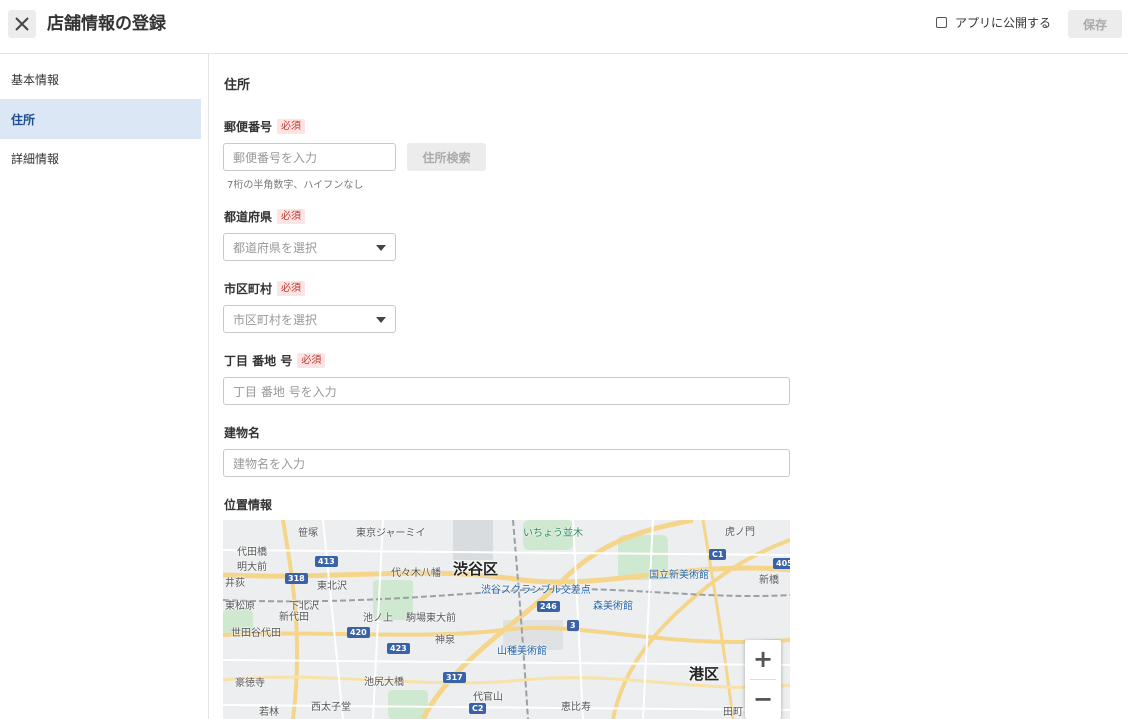  I want to click on street-label-text: 丁目 番地 号, so click(258, 361).